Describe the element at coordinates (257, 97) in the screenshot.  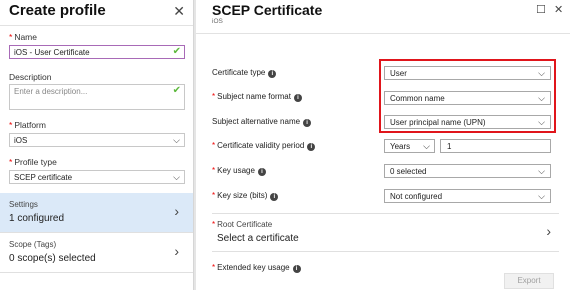
I see `subject-name-format-label: * Subject name format i` at that location.